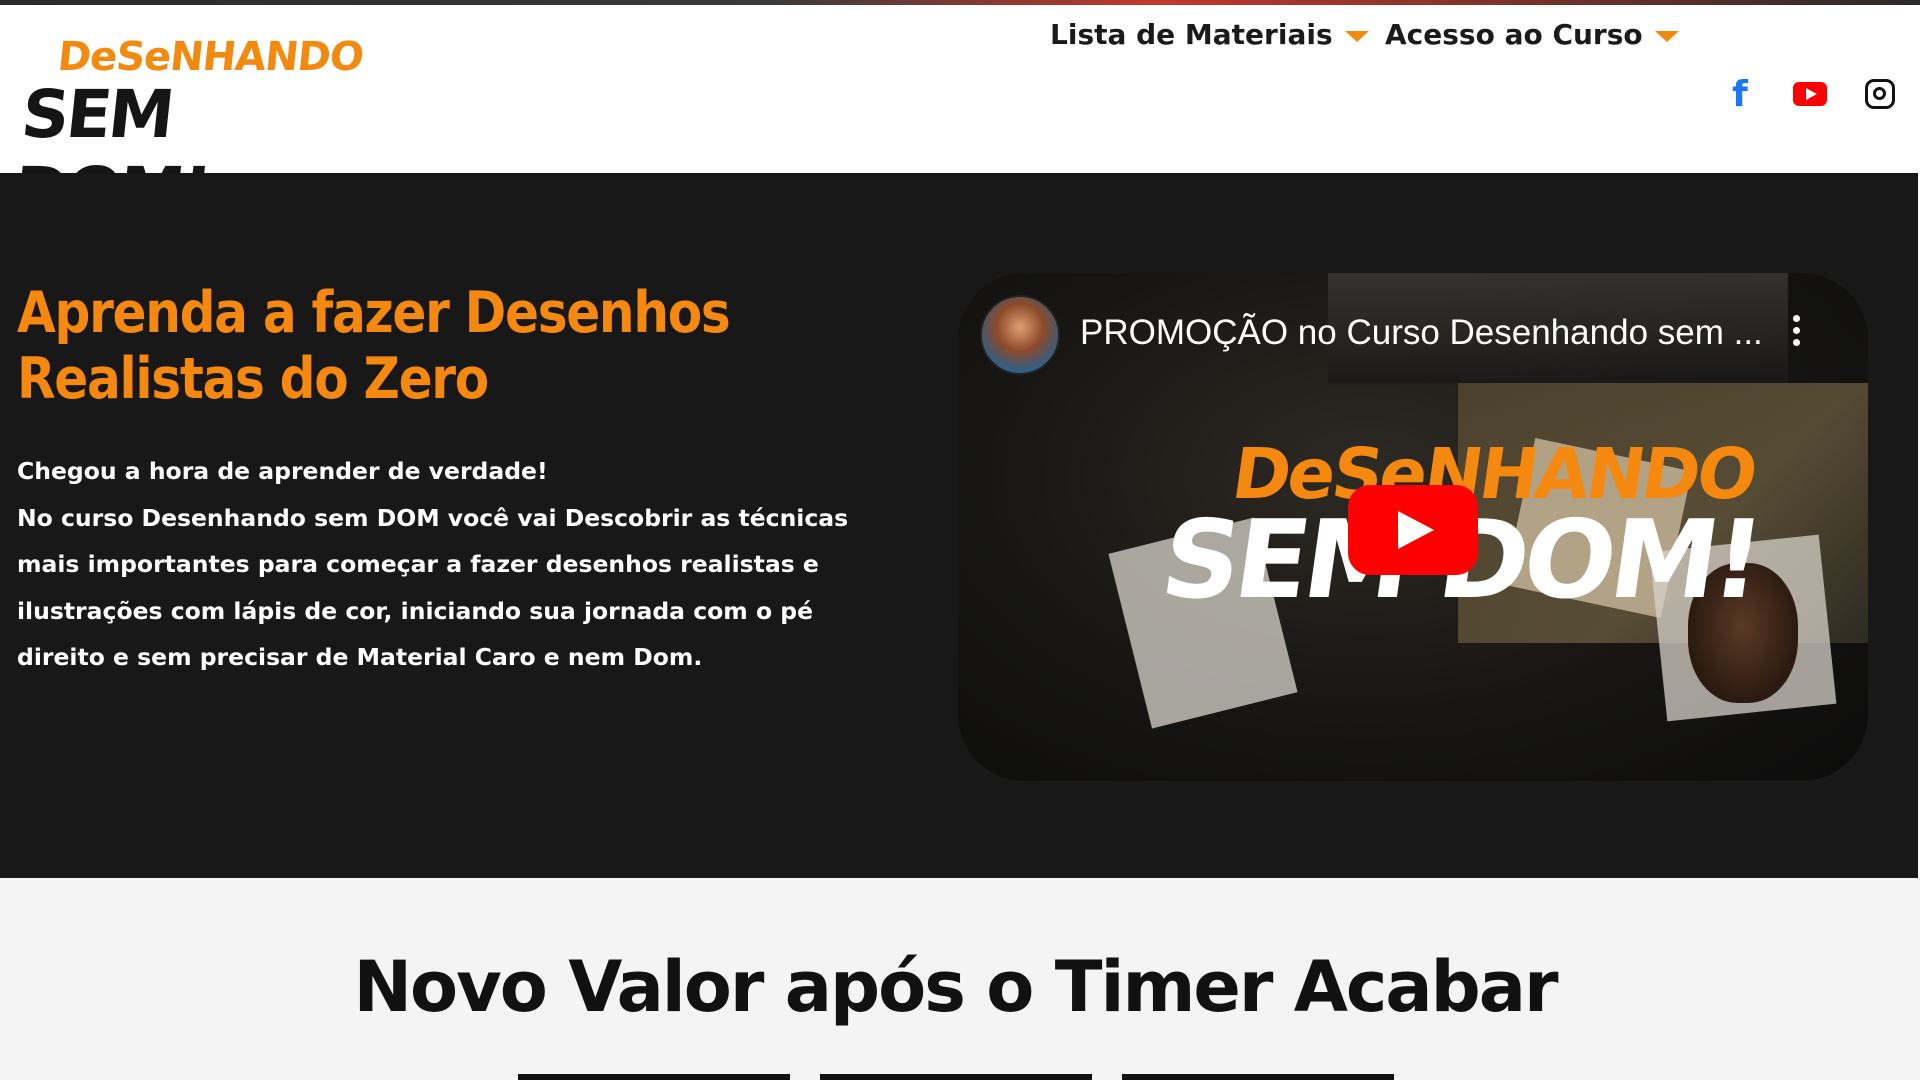 The height and width of the screenshot is (1080, 1920). Describe the element at coordinates (187, 129) in the screenshot. I see `site-logo: DeSeNHANDO SEM DOM!` at that location.